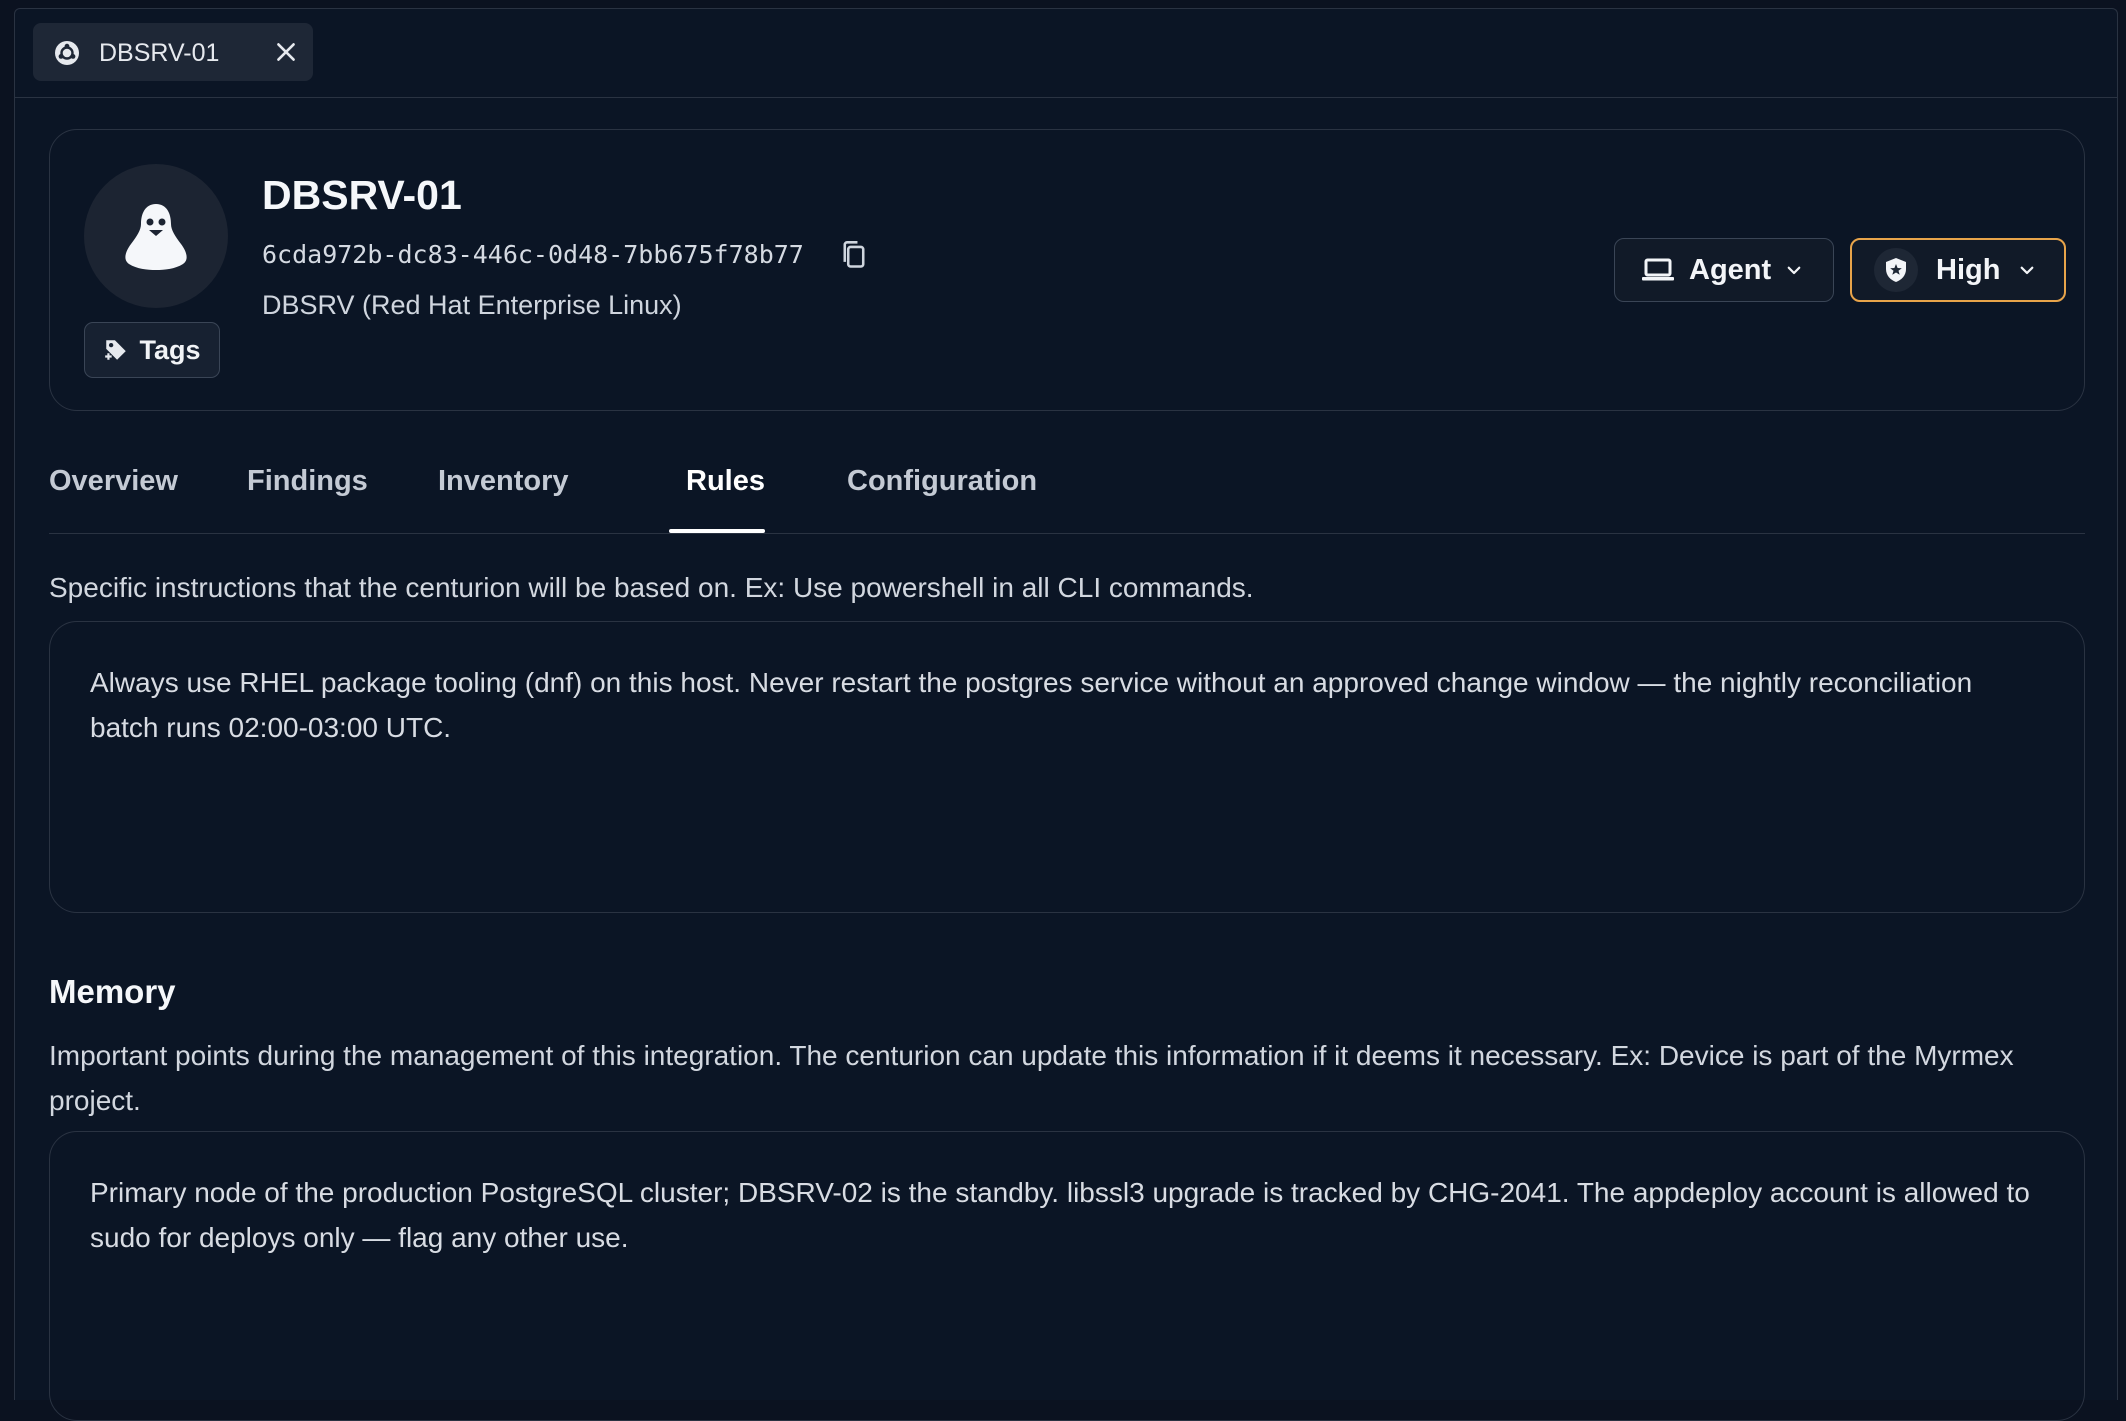 This screenshot has height=1421, width=2126. I want to click on document-tab: DBSRV-01, so click(173, 52).